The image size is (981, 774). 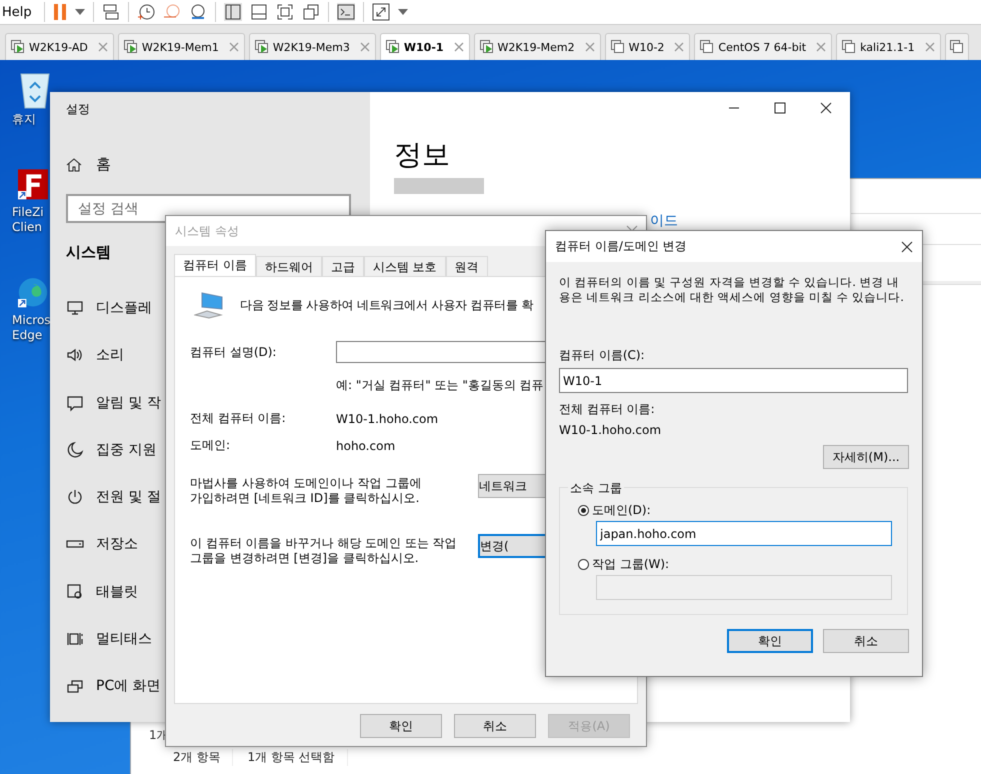 What do you see at coordinates (233, 12) in the screenshot?
I see `sidebar-icon` at bounding box center [233, 12].